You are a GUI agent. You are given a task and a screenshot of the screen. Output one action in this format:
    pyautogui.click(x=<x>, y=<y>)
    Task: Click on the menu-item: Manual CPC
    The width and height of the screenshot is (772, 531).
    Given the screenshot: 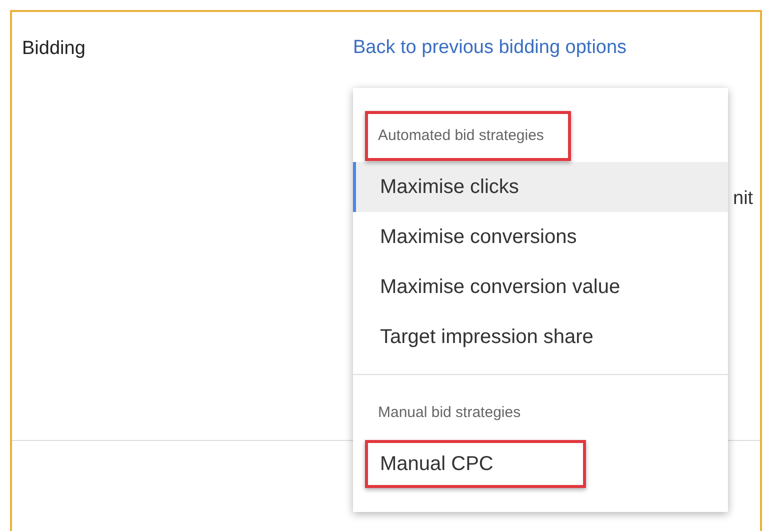 What is the action you would take?
    pyautogui.click(x=540, y=464)
    